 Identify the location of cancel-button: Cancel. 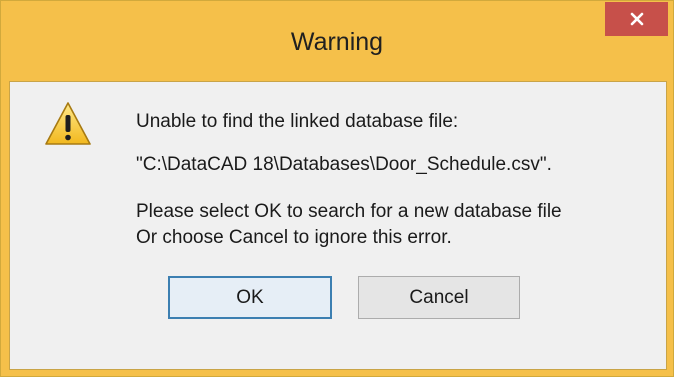
(439, 297).